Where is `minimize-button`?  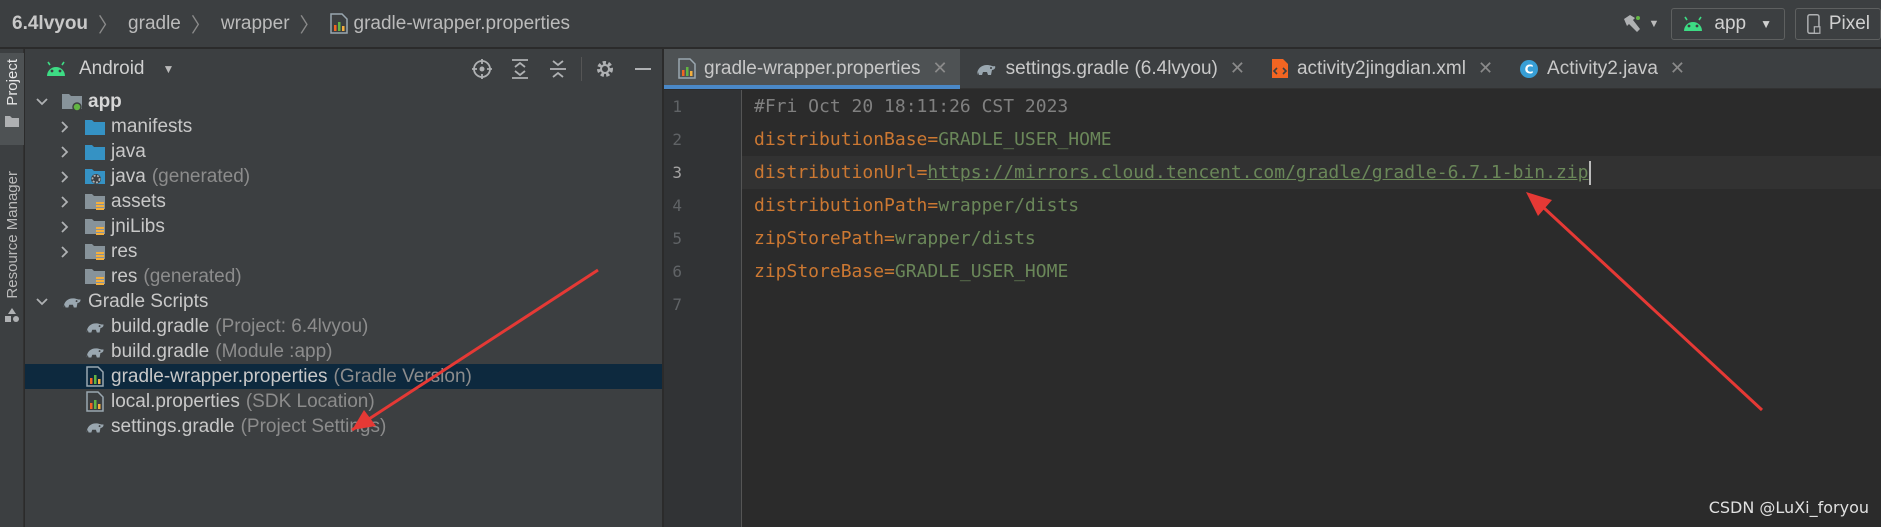 minimize-button is located at coordinates (643, 69).